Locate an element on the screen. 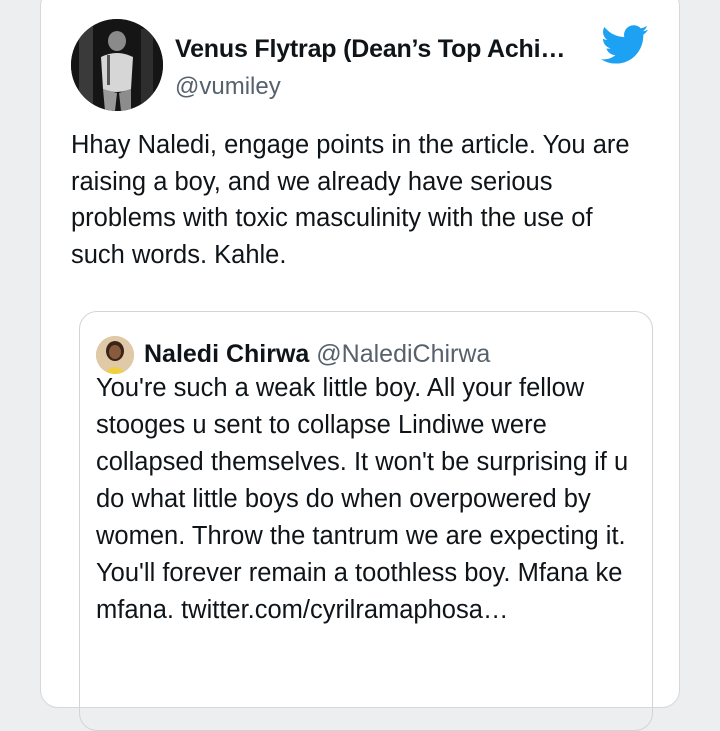  quoted-author-avatar is located at coordinates (115, 355).